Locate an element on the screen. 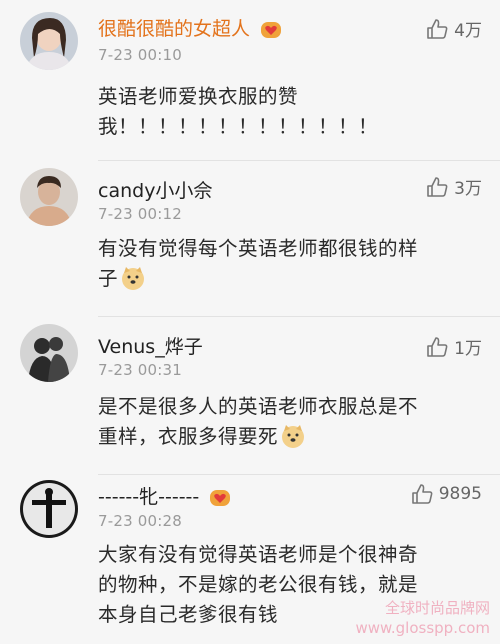 The image size is (500, 644). comment-text: 英语老师爱换衣服的赞 我！！！！！！！！！！！！！ is located at coordinates (293, 112).